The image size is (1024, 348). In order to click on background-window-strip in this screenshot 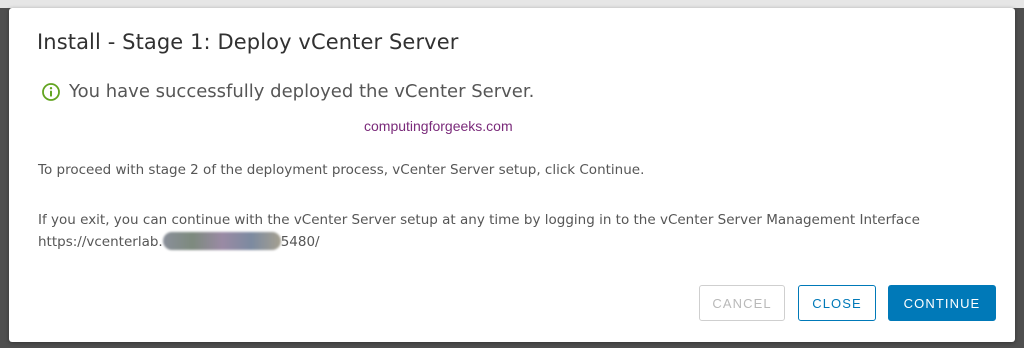, I will do `click(512, 4)`.